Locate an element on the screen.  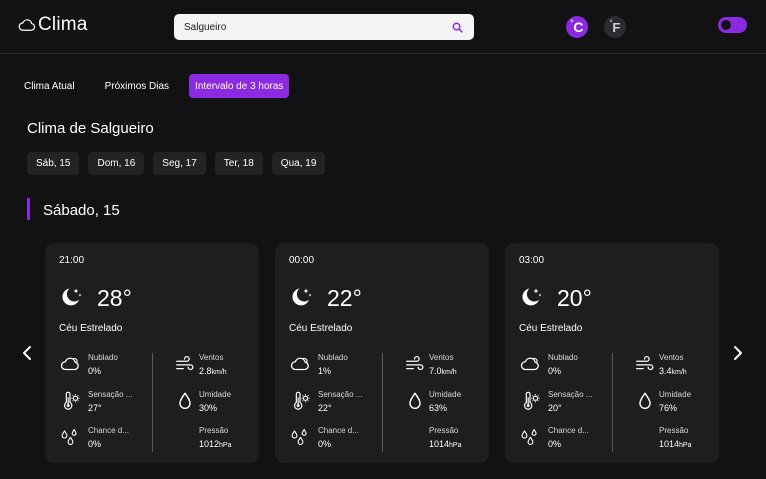
search-field: Salgueiro is located at coordinates (324, 27).